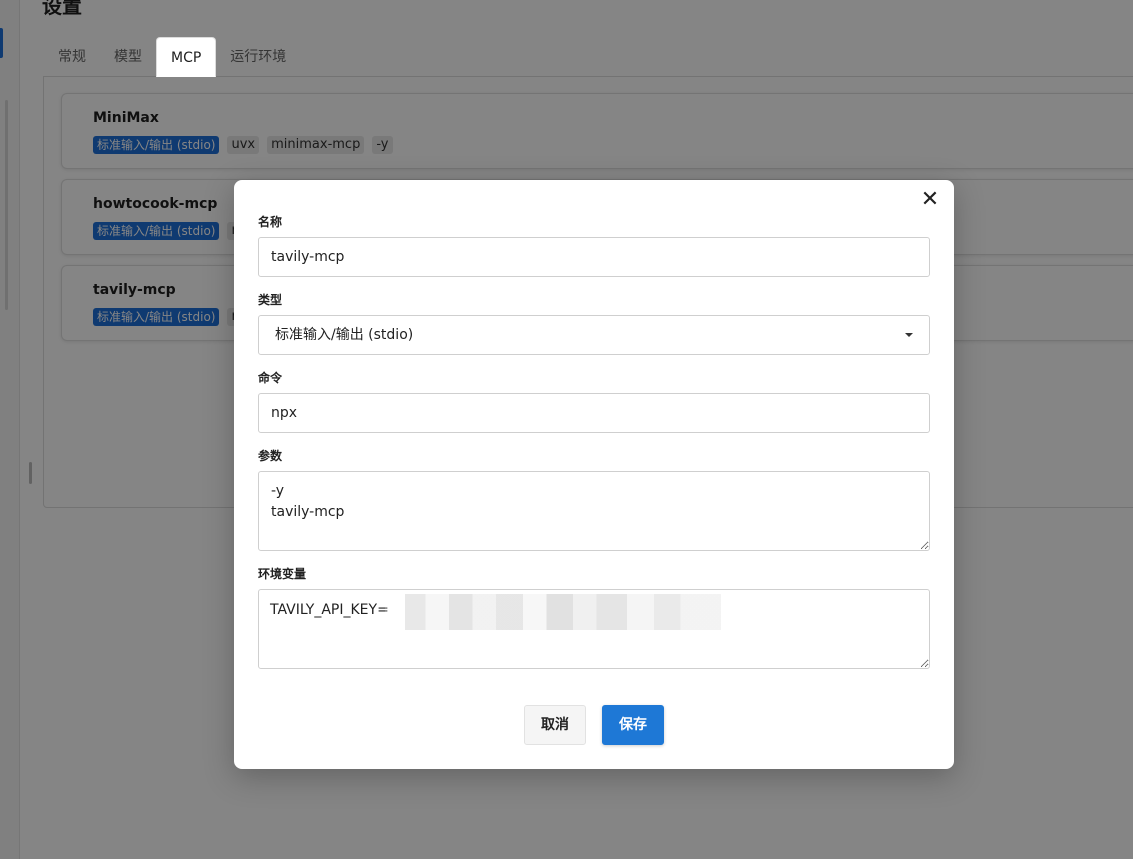 This screenshot has height=859, width=1133. I want to click on command-input, so click(594, 413).